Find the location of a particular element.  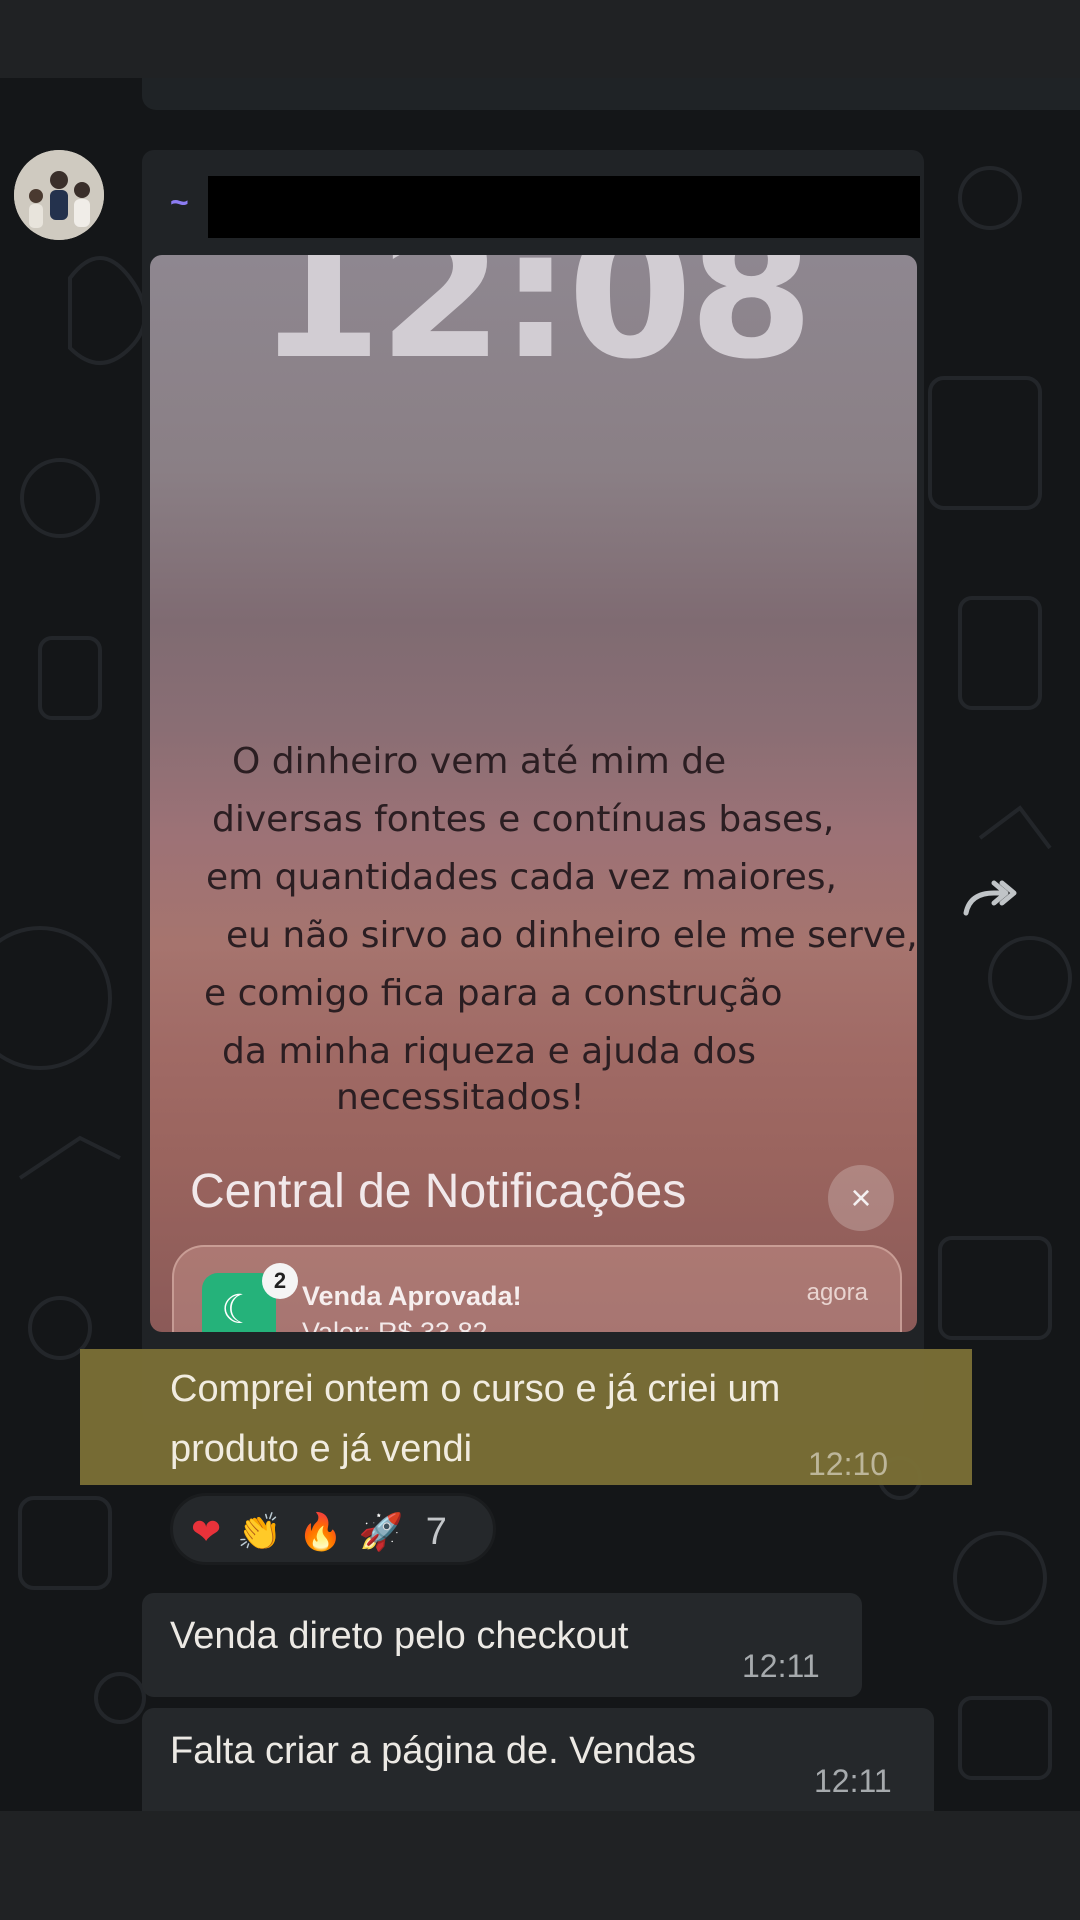

quote-line: diversas fontes e contínuas bases, is located at coordinates (523, 819).